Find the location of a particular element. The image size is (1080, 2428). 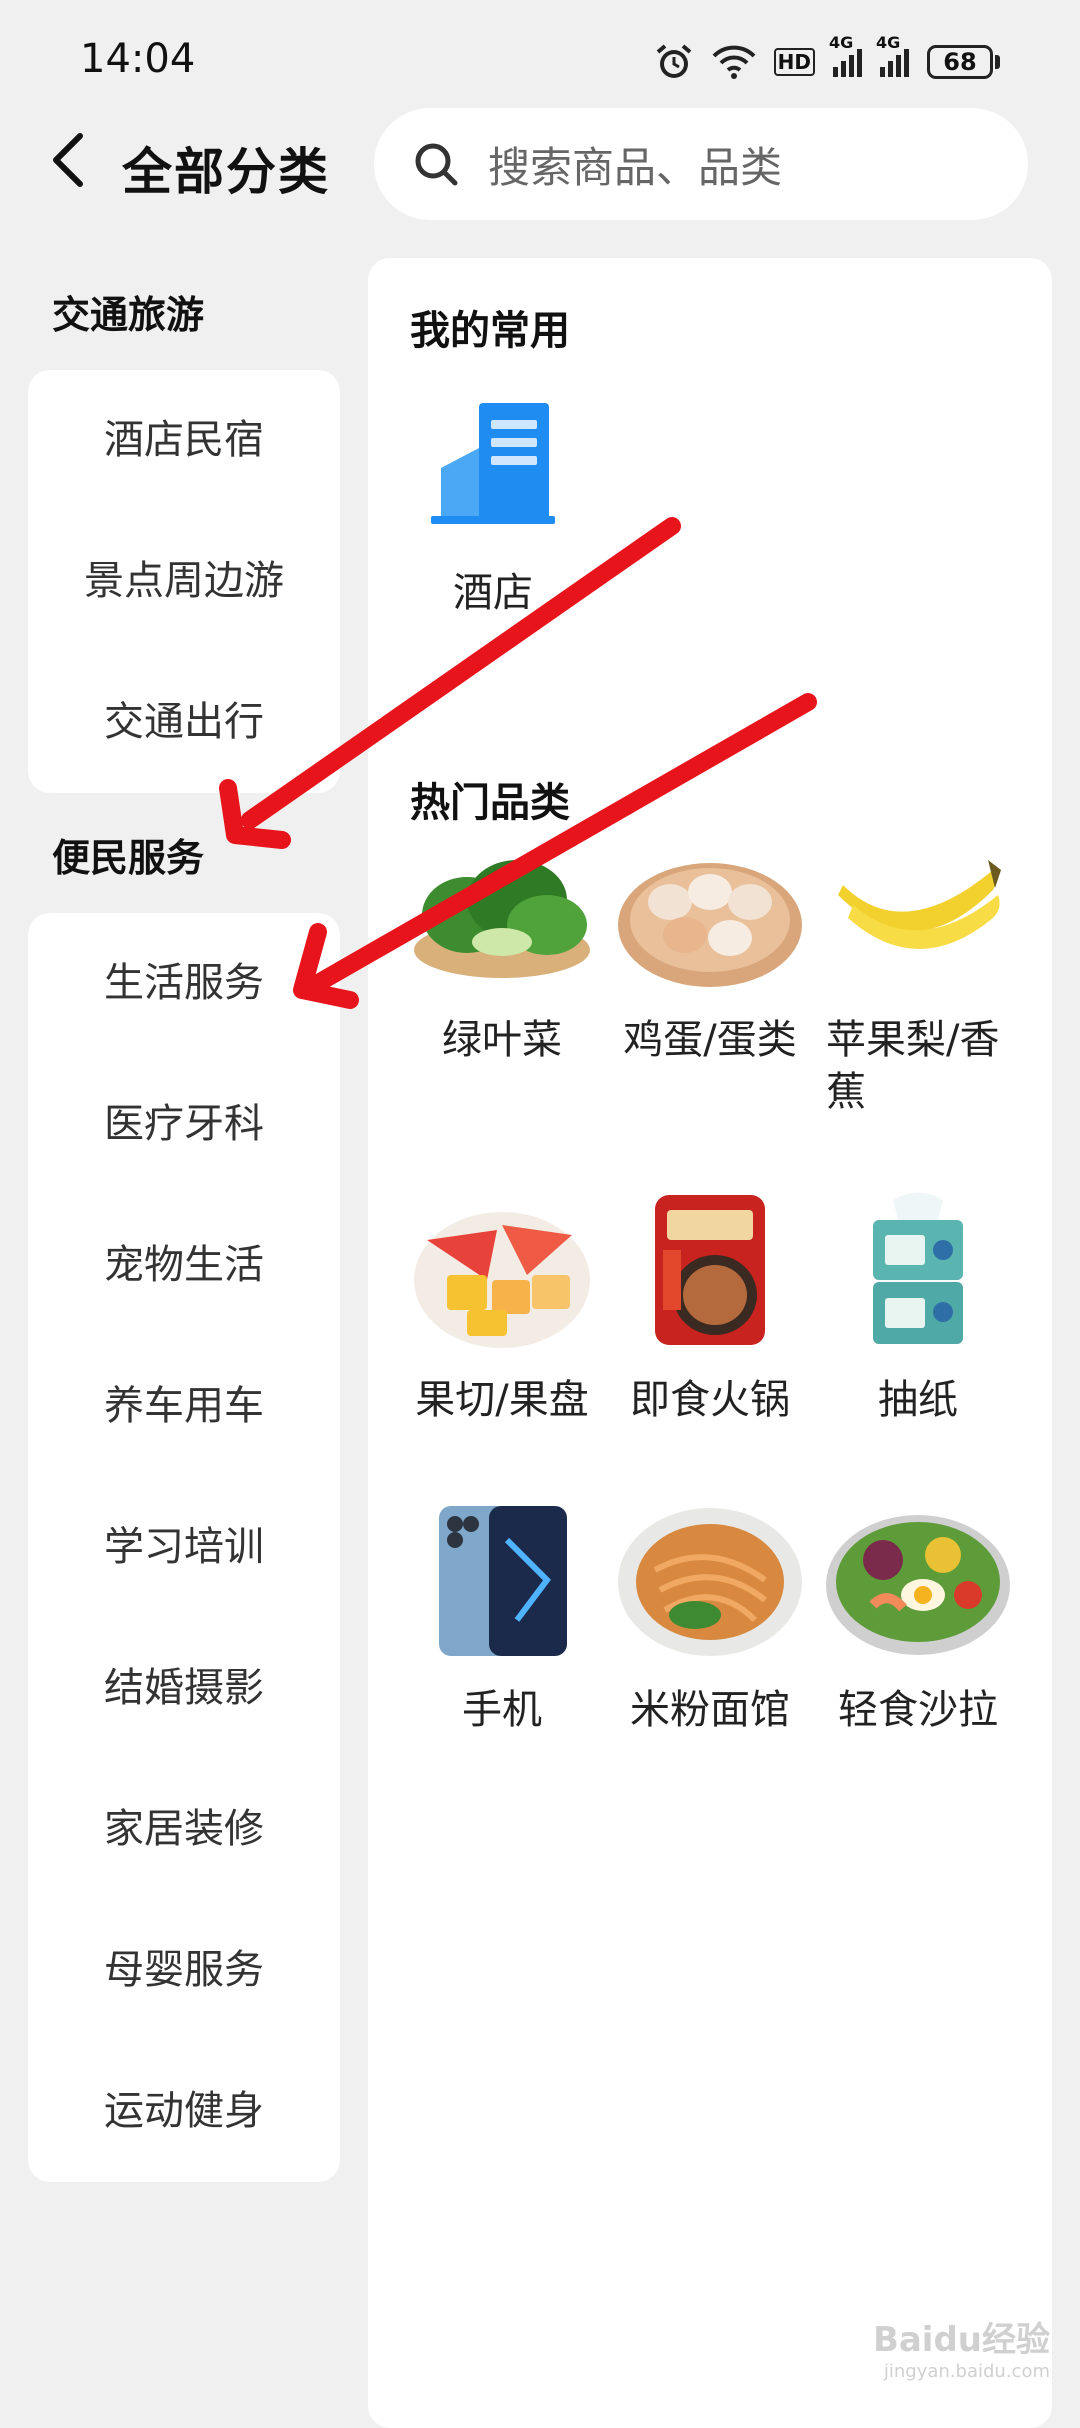

header: 全部分类 搜索商品、品类 is located at coordinates (540, 170).